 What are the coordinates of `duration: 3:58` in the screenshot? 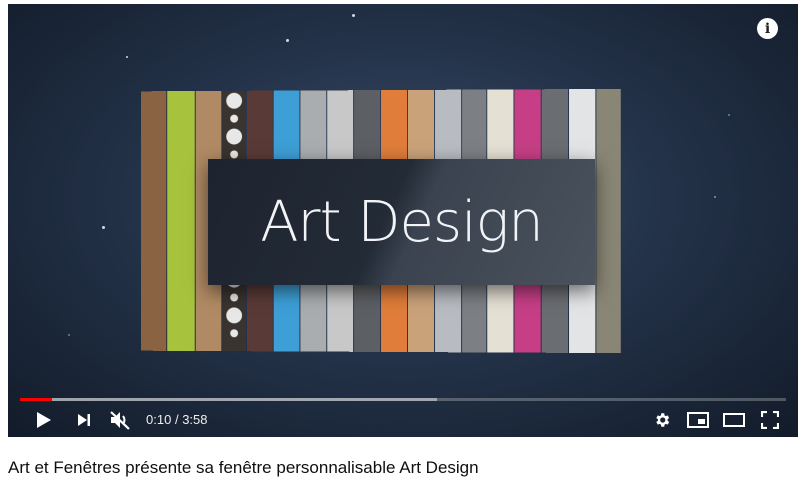 It's located at (195, 419).